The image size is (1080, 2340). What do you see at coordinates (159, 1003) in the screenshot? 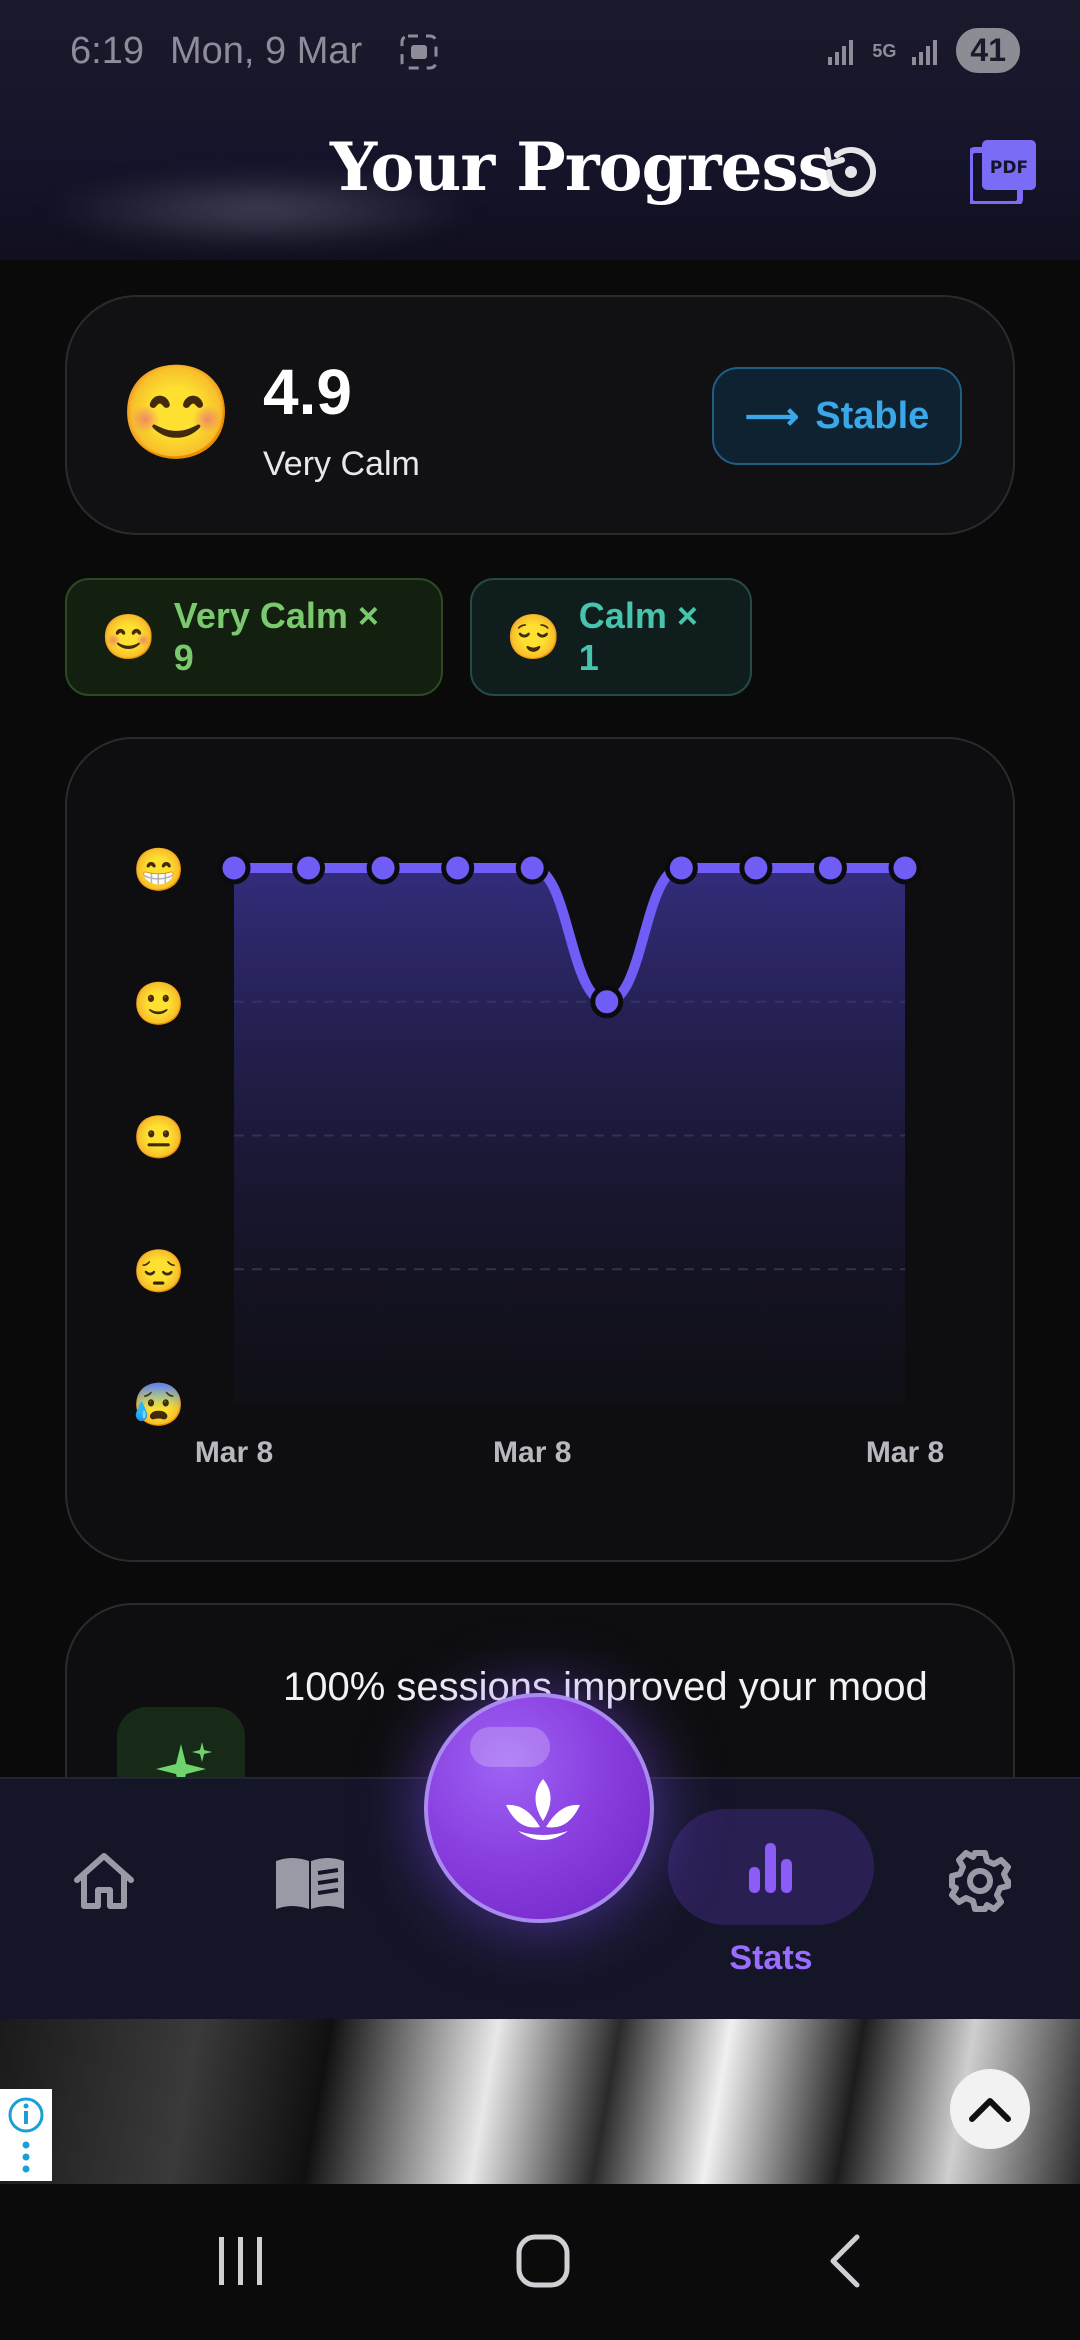
I see `y-tick-label: 🙂` at bounding box center [159, 1003].